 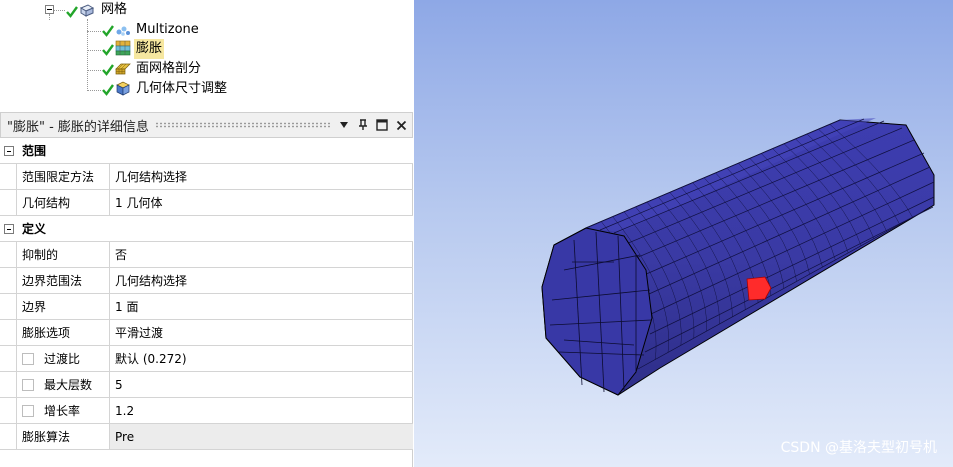 I want to click on property-key: 过渡比, so click(x=62, y=359).